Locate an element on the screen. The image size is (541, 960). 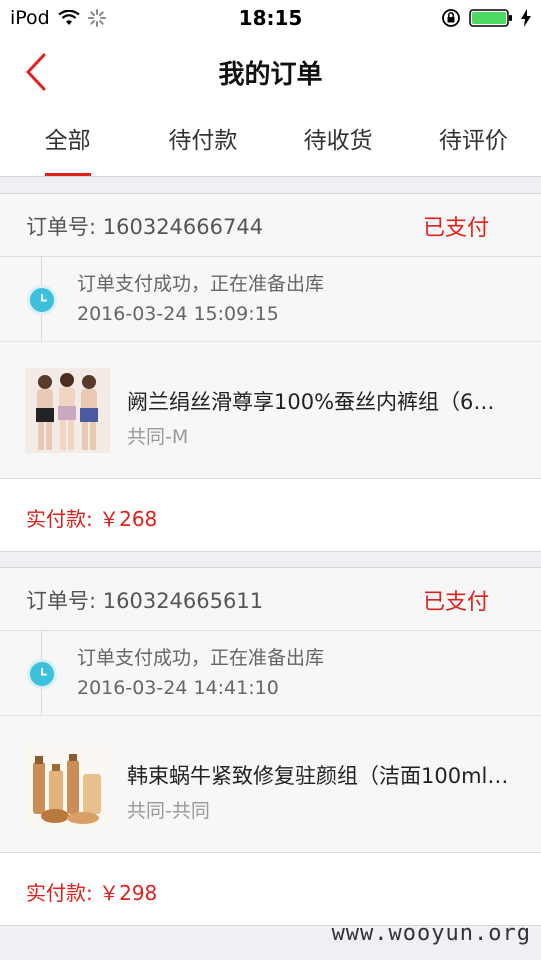
watermark: www.wooyun.org is located at coordinates (431, 933).